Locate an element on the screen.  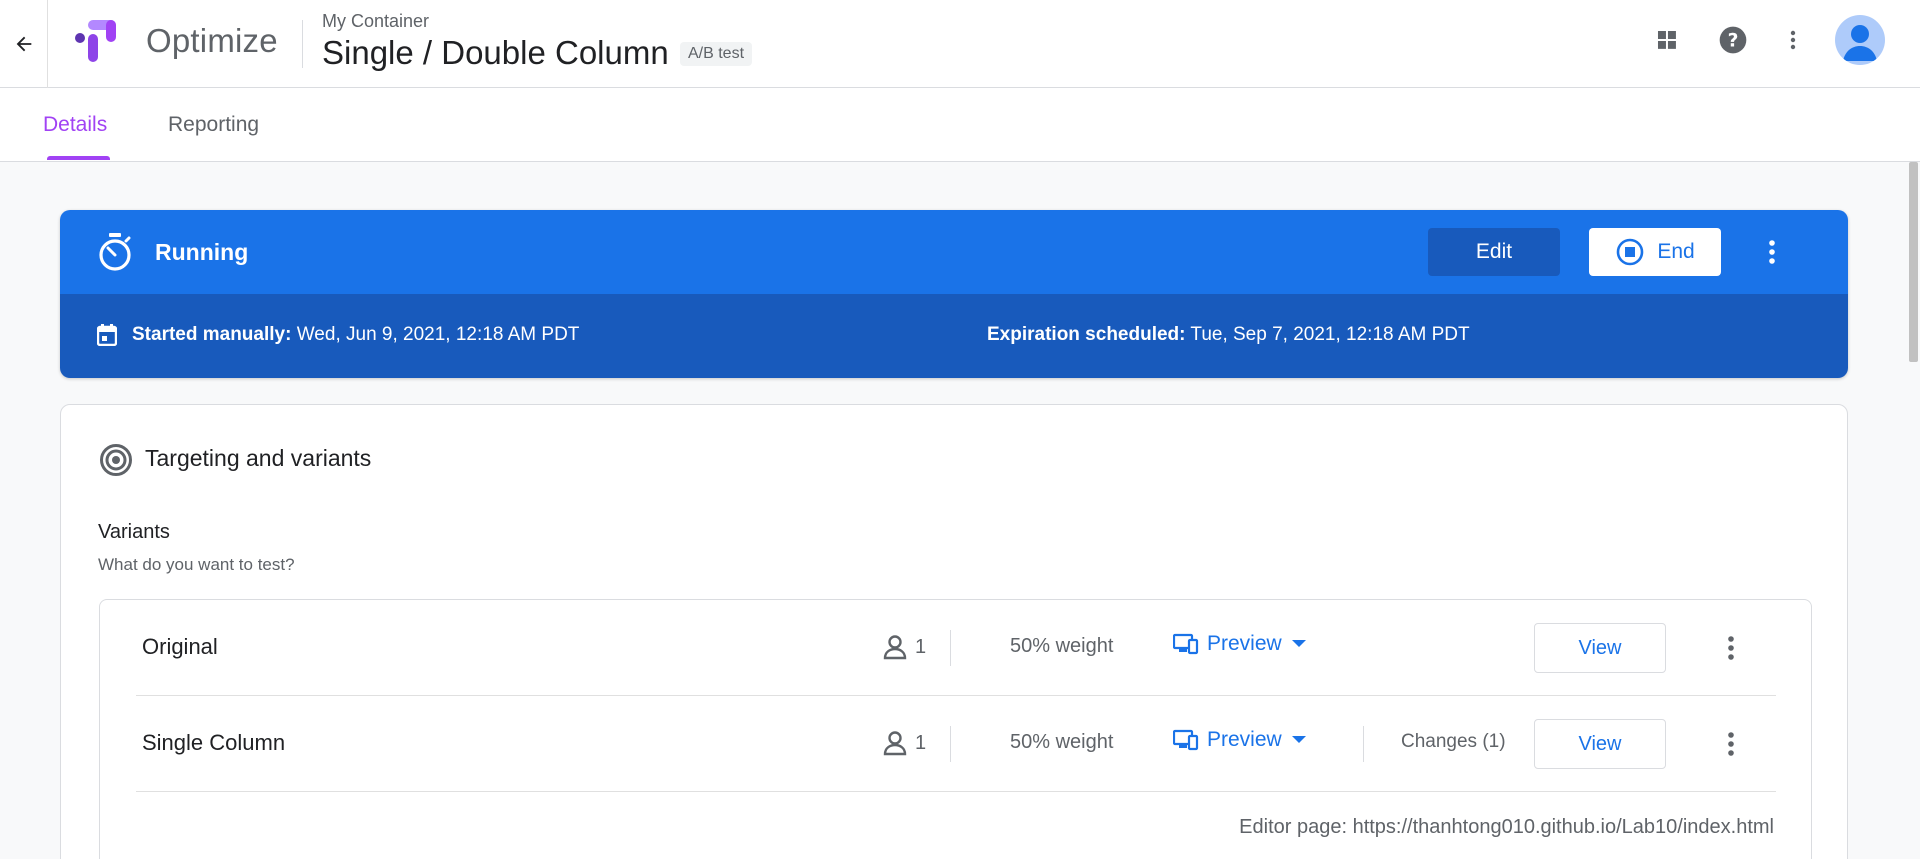
tab-details: Details is located at coordinates (75, 125).